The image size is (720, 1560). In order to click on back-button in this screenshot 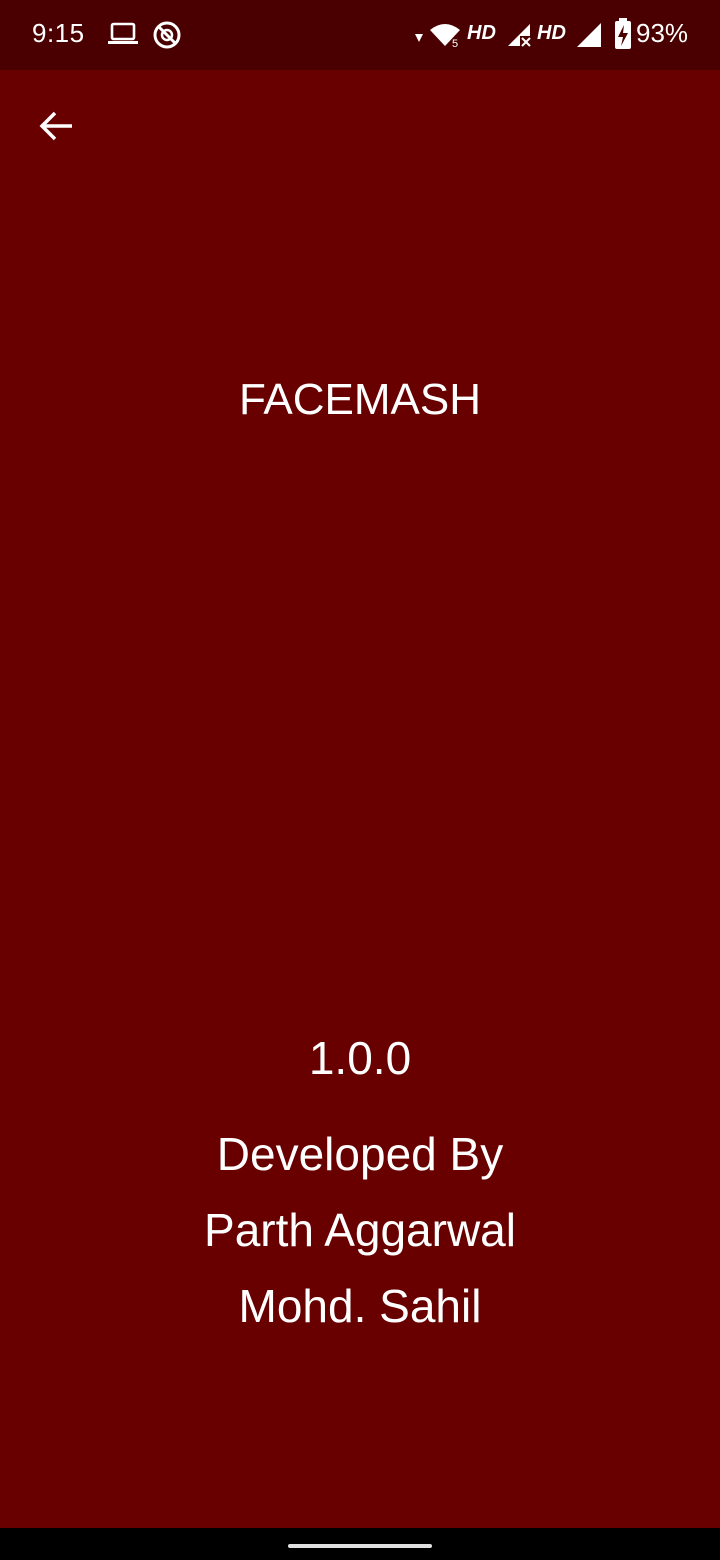, I will do `click(56, 126)`.